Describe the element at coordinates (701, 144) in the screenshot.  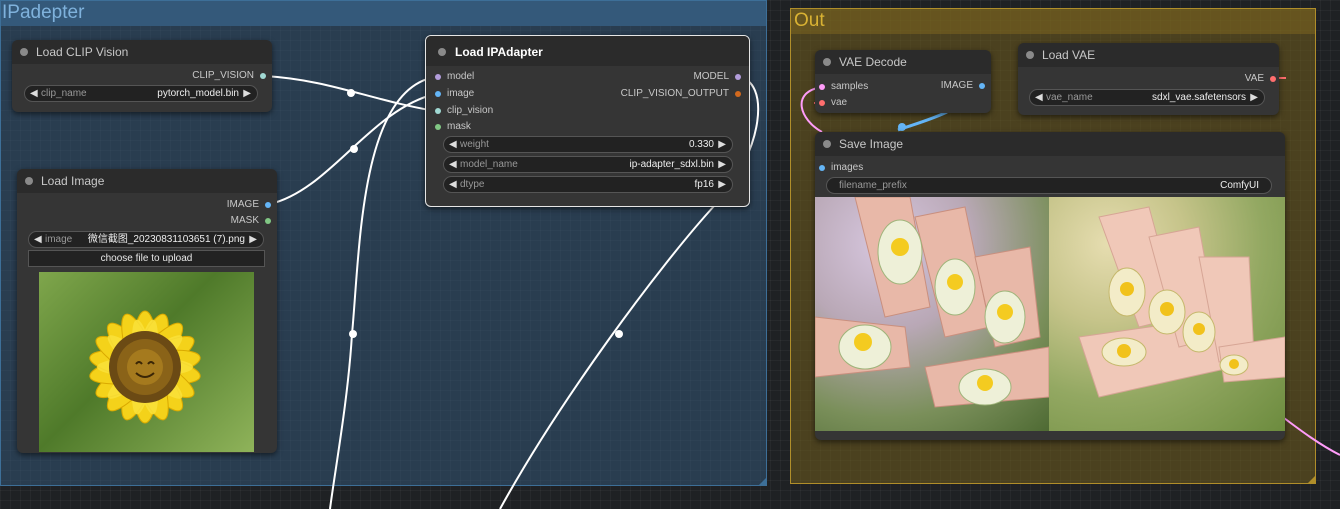
I see `widget-value: 0.330` at that location.